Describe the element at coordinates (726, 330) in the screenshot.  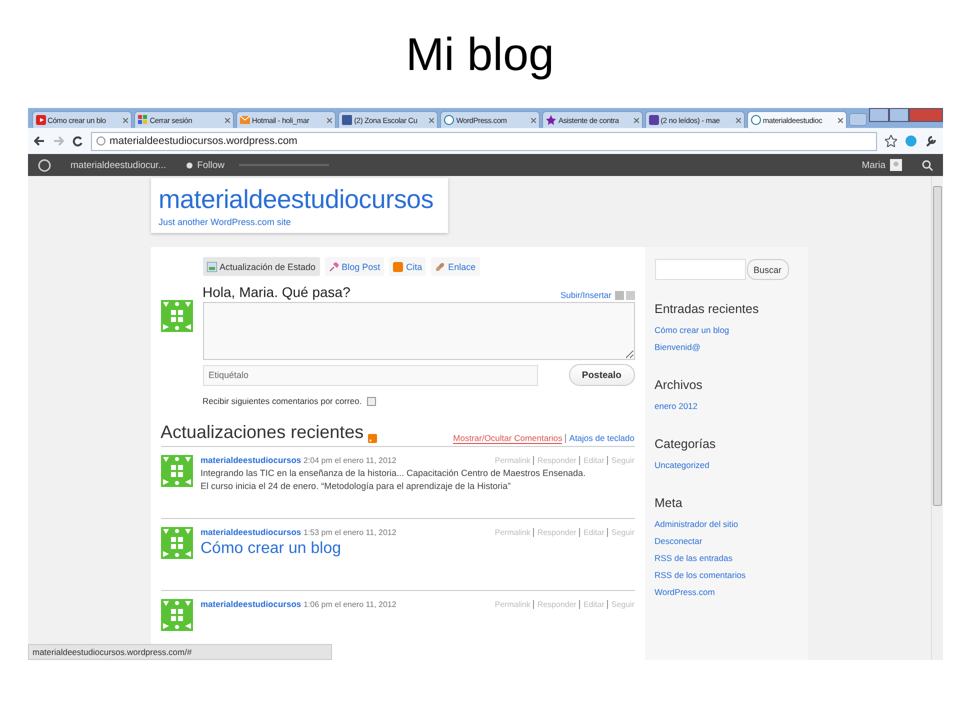
I see `widget-link: Cómo crear un blog` at that location.